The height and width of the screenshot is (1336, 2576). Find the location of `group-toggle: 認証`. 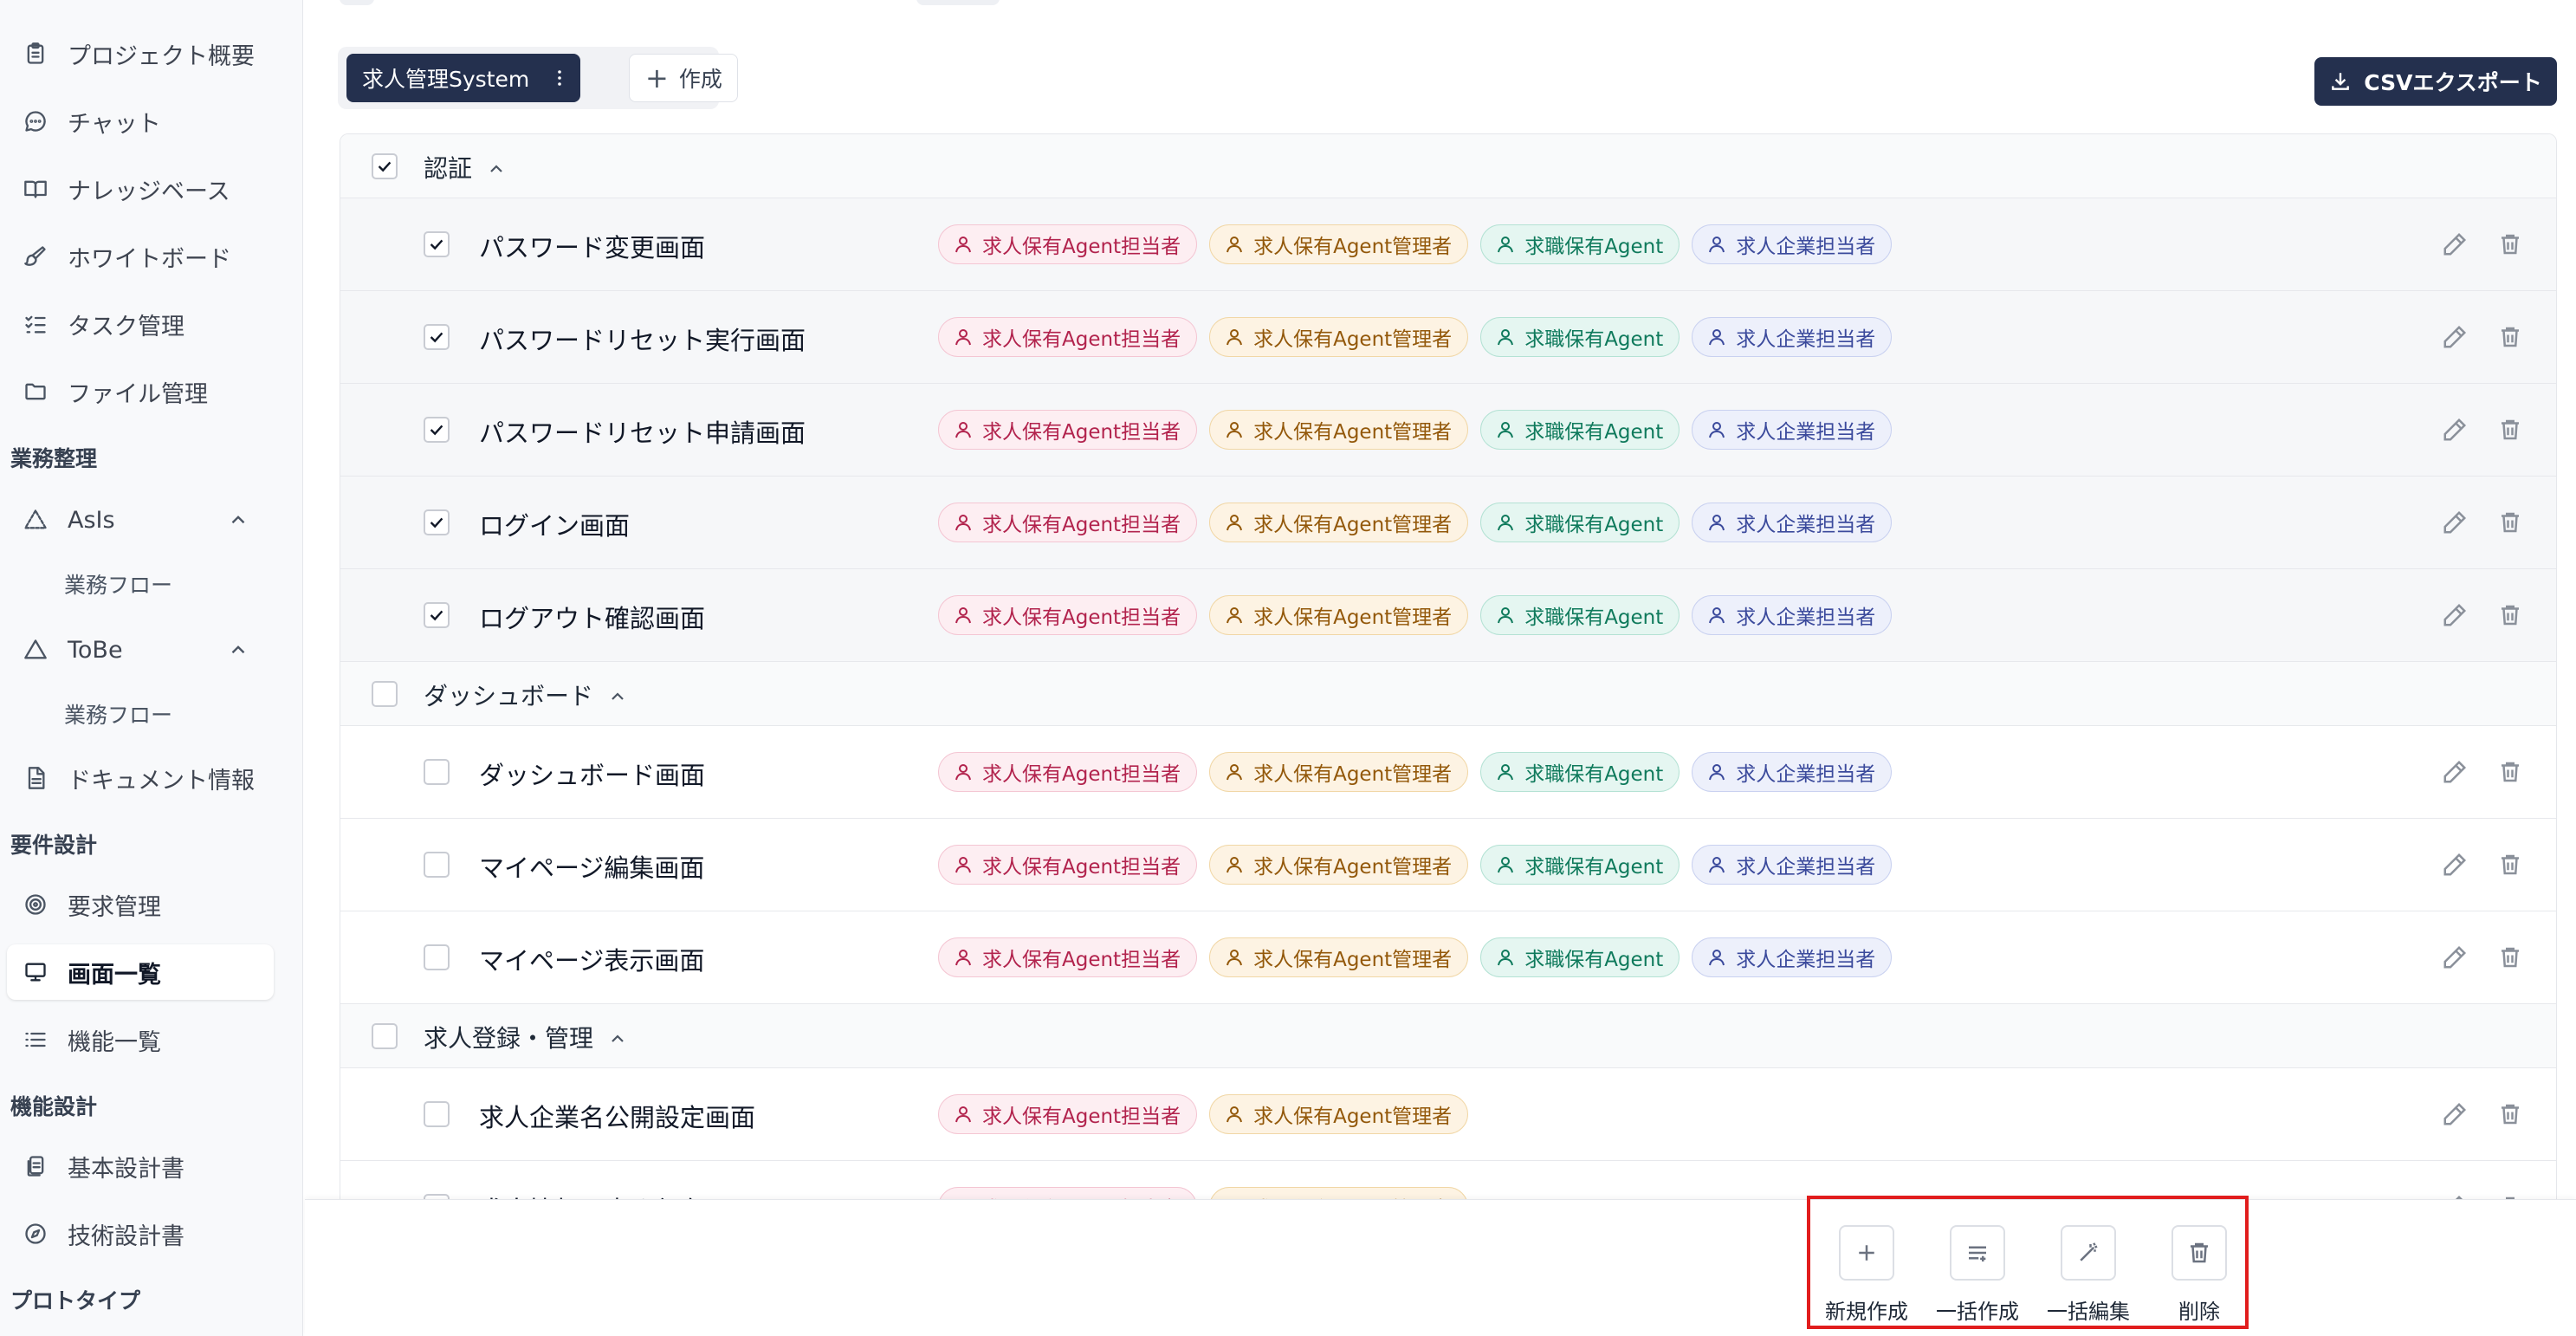

group-toggle: 認証 is located at coordinates (465, 167).